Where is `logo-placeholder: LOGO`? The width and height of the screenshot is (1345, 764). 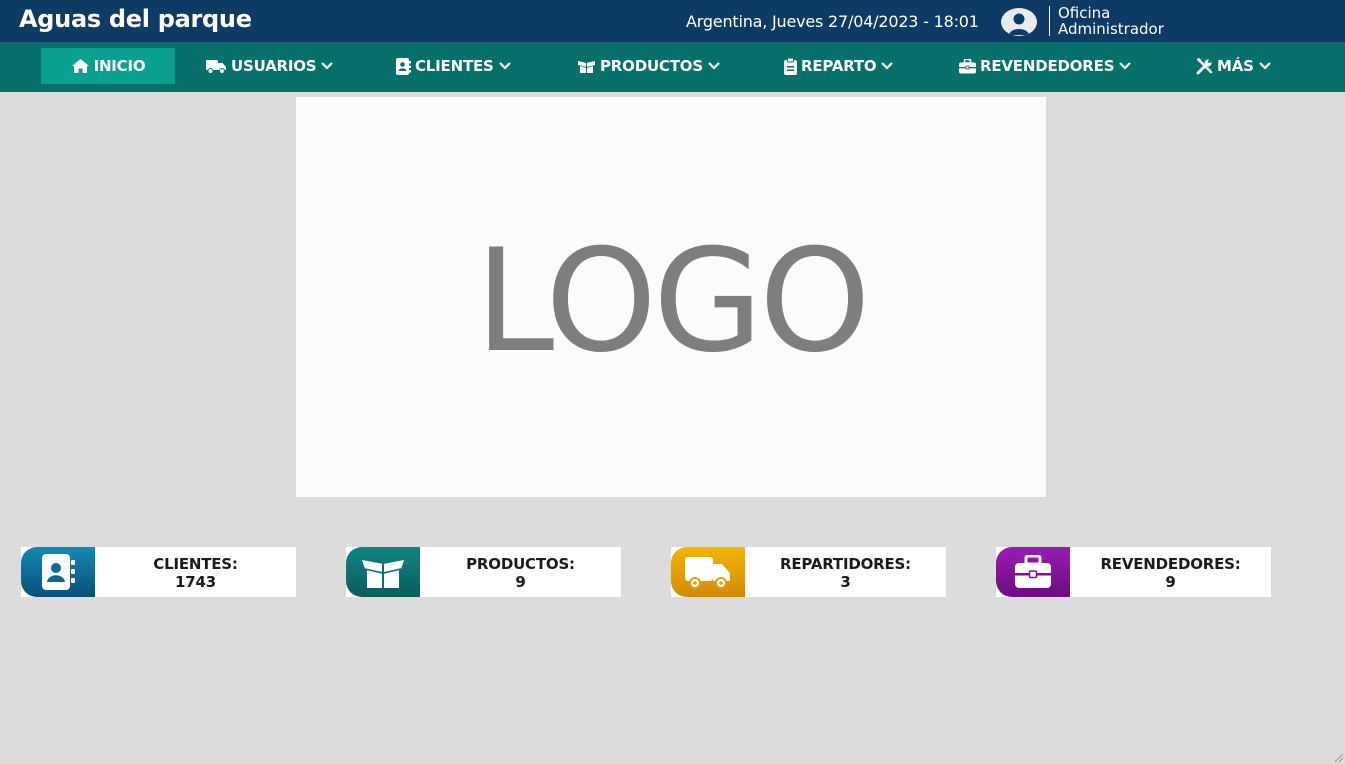
logo-placeholder: LOGO is located at coordinates (673, 301).